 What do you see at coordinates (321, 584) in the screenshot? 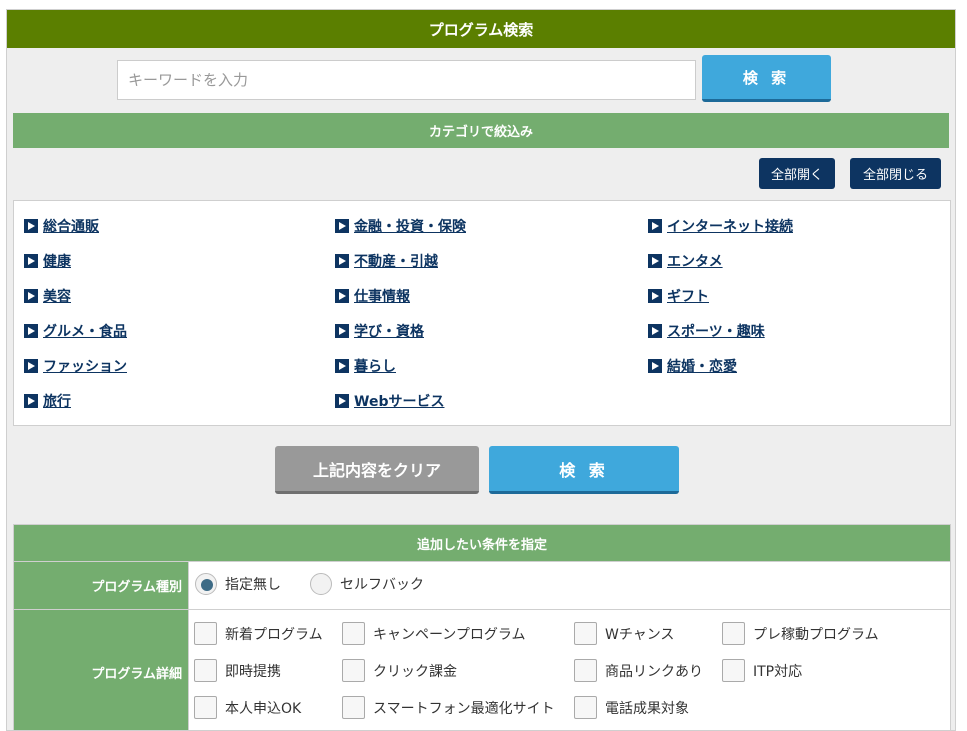
I see `radio-empty-icon` at bounding box center [321, 584].